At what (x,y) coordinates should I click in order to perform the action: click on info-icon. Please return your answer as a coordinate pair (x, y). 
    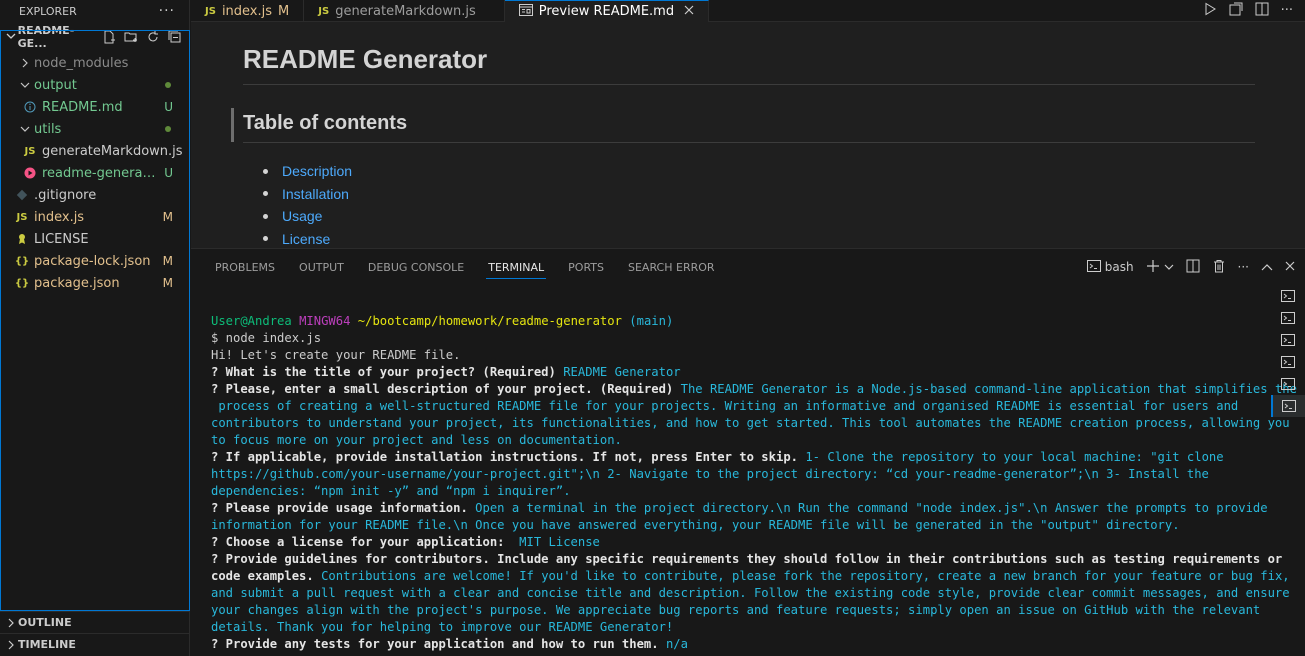
    Looking at the image, I should click on (30, 107).